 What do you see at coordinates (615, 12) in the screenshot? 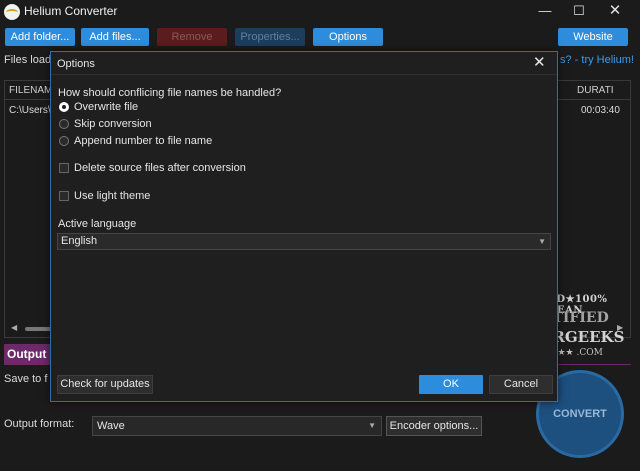
I see `close-window-button: ✕` at bounding box center [615, 12].